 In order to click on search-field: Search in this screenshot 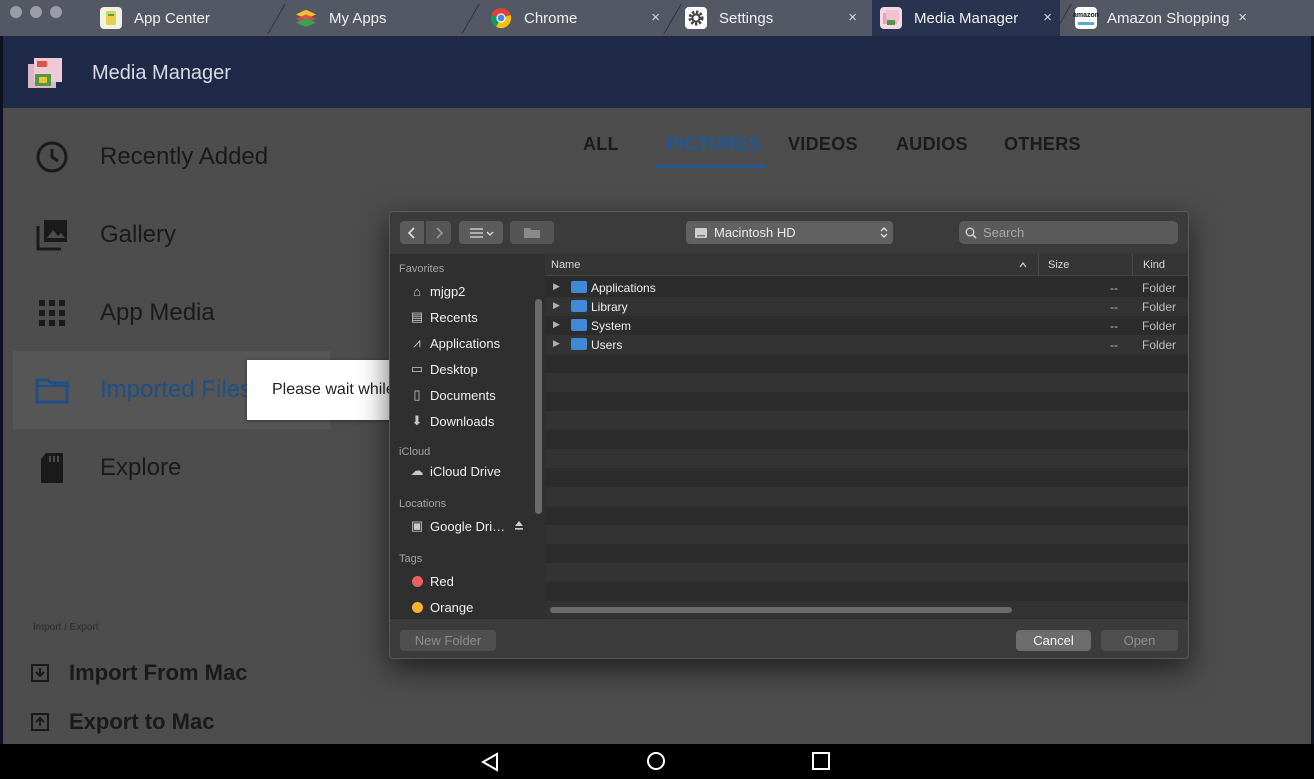, I will do `click(1068, 232)`.